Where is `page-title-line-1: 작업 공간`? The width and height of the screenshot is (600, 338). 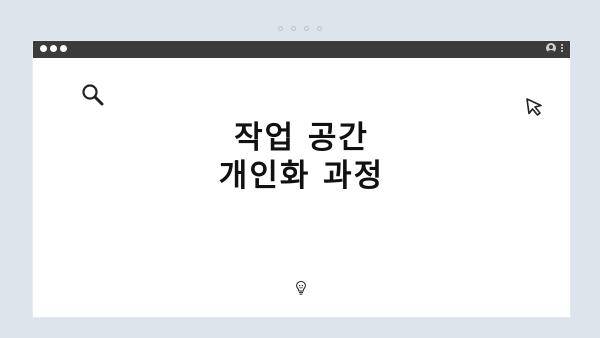 page-title-line-1: 작업 공간 is located at coordinates (301, 138).